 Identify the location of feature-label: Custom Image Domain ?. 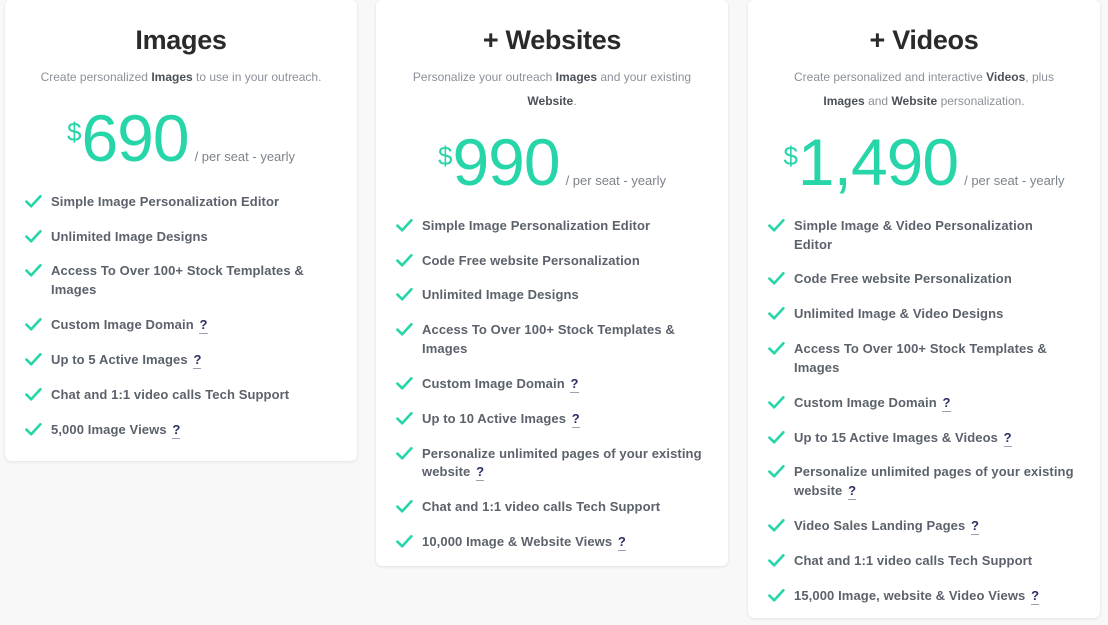
(129, 326).